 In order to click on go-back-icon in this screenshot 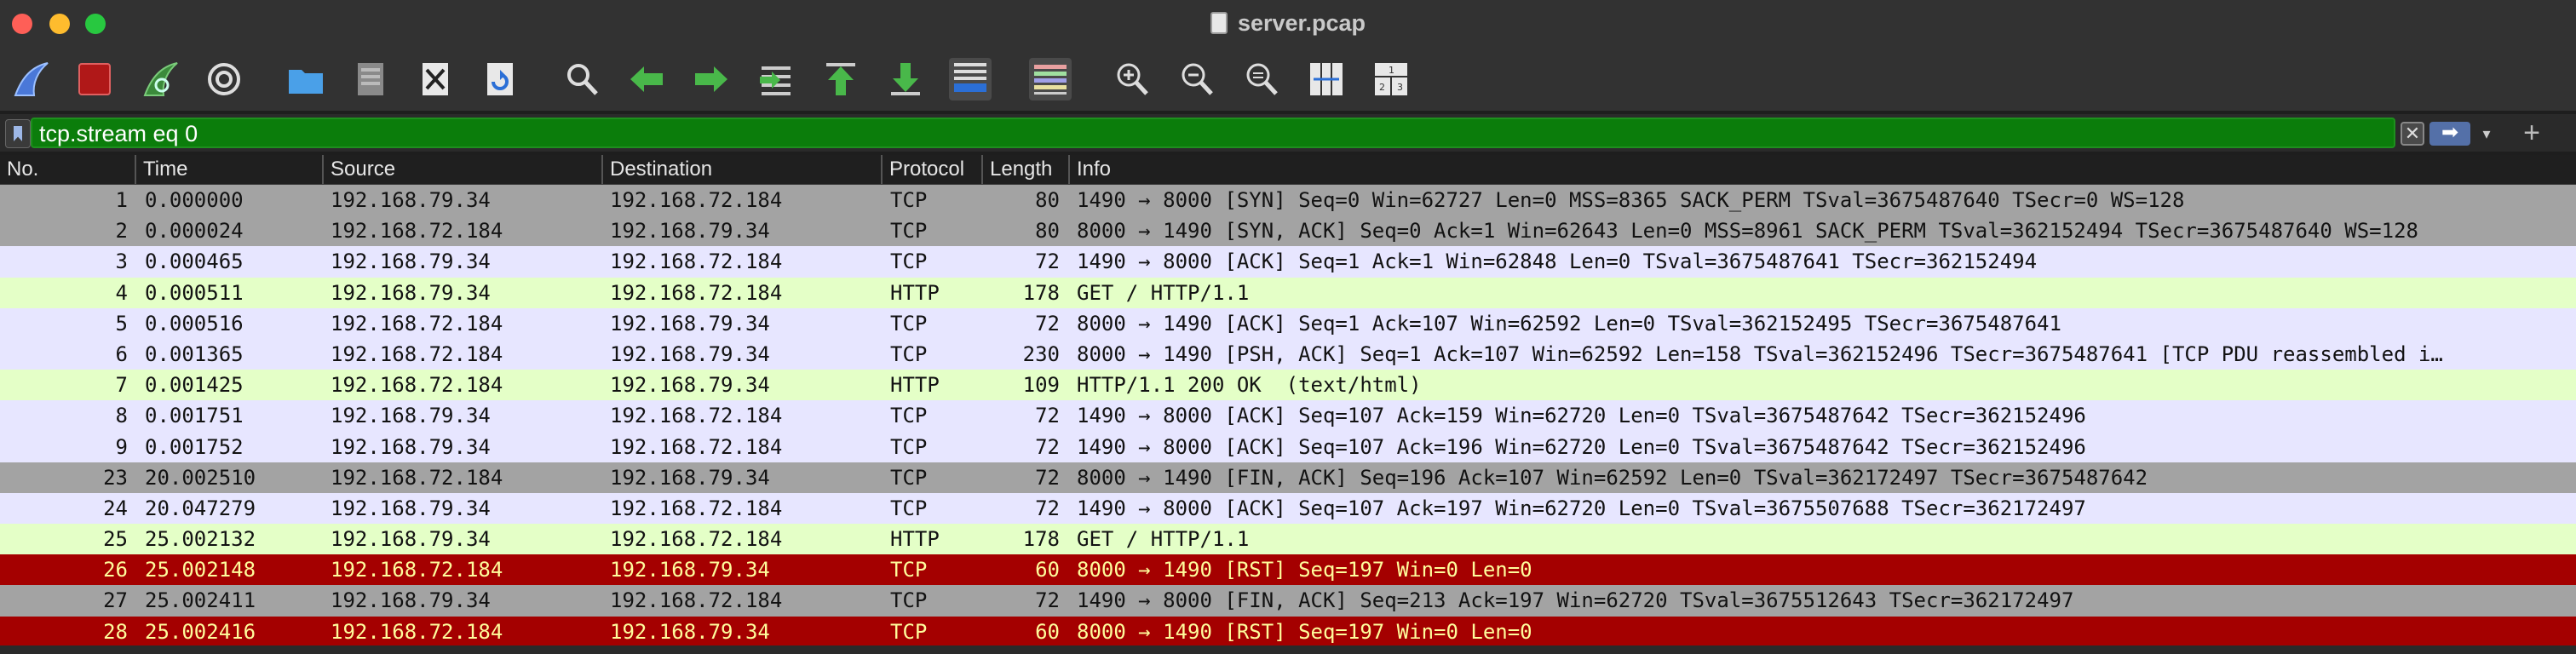, I will do `click(647, 79)`.